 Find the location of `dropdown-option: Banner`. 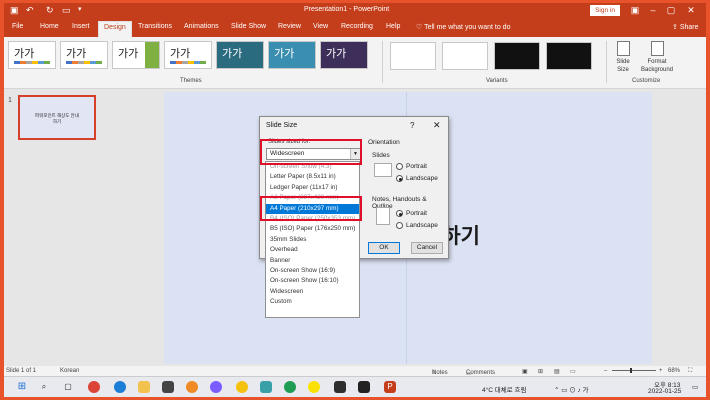

dropdown-option: Banner is located at coordinates (312, 261).